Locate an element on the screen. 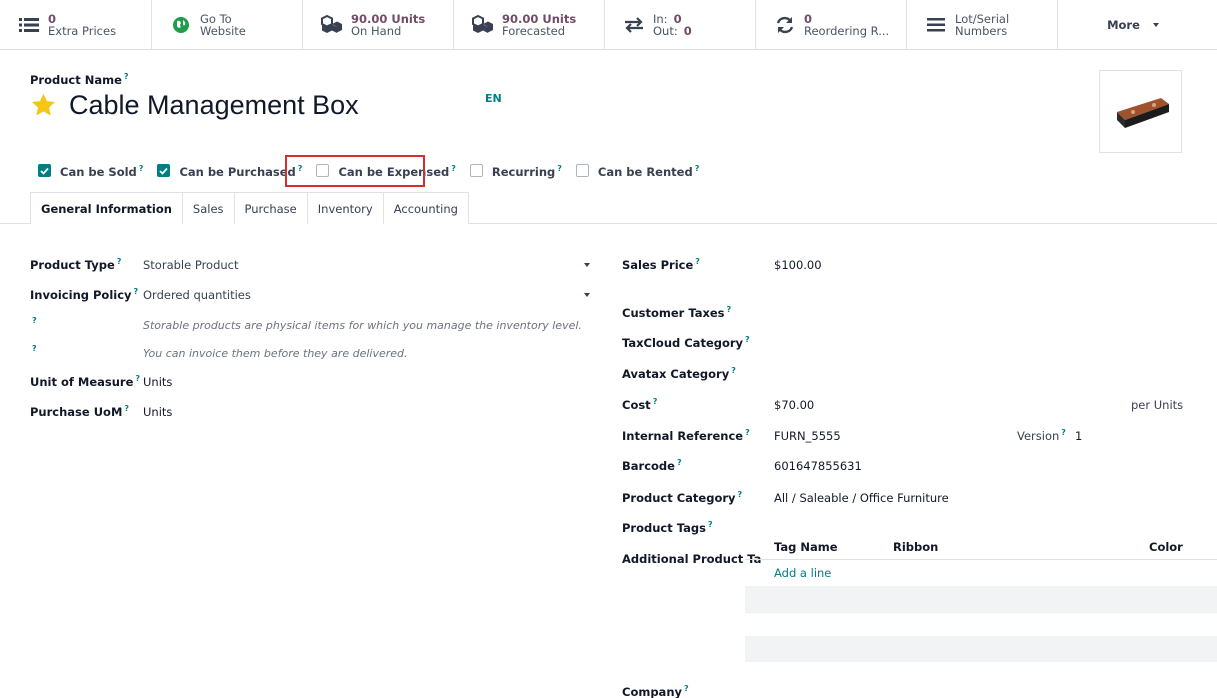 This screenshot has height=698, width=1217. extra-prices-label: Extra Prices is located at coordinates (82, 31).